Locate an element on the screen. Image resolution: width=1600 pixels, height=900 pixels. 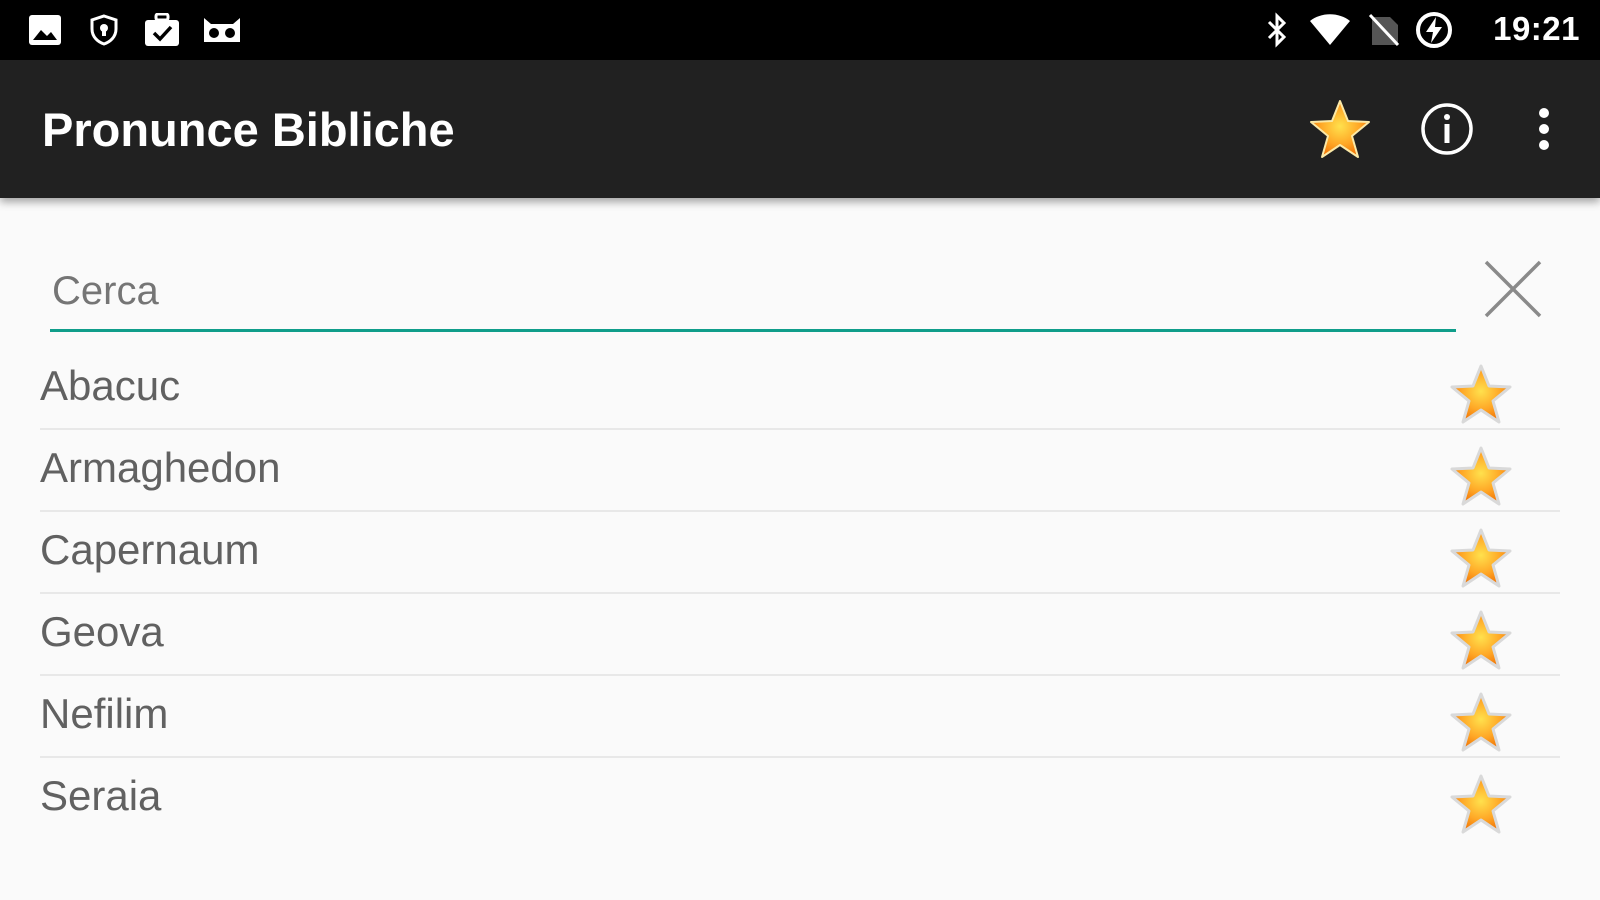
clear-search-icon is located at coordinates (1513, 289).